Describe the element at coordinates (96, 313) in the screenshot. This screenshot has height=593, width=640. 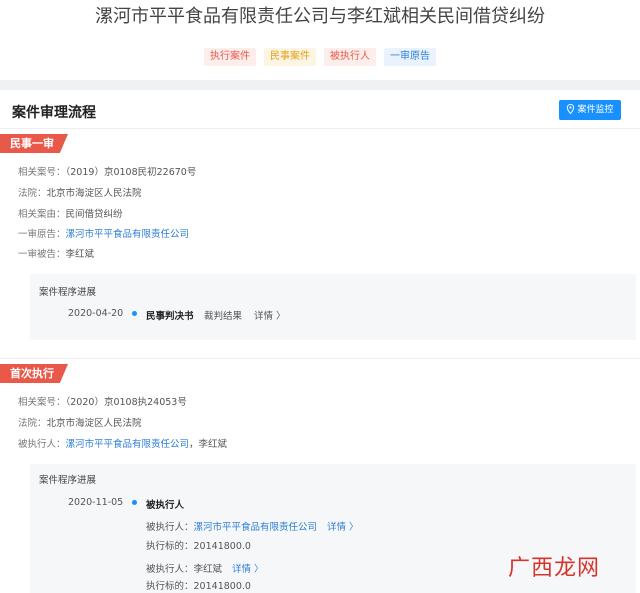
I see `progress-date: 2020-04-20` at that location.